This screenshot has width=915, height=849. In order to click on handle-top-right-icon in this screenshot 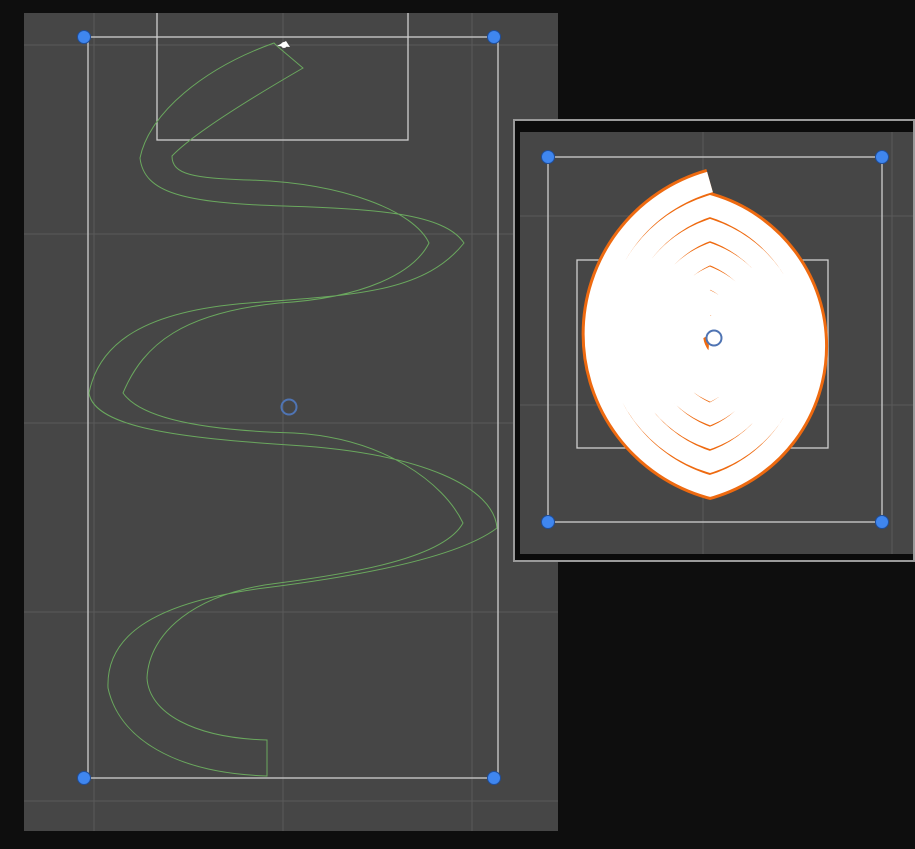, I will do `click(494, 37)`.